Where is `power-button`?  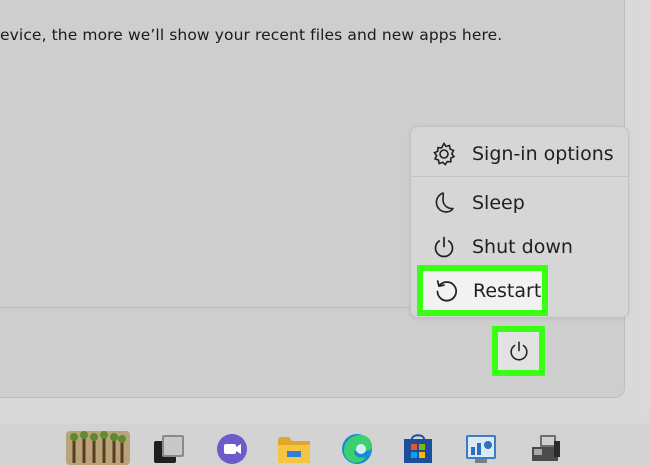
power-button is located at coordinates (518, 351).